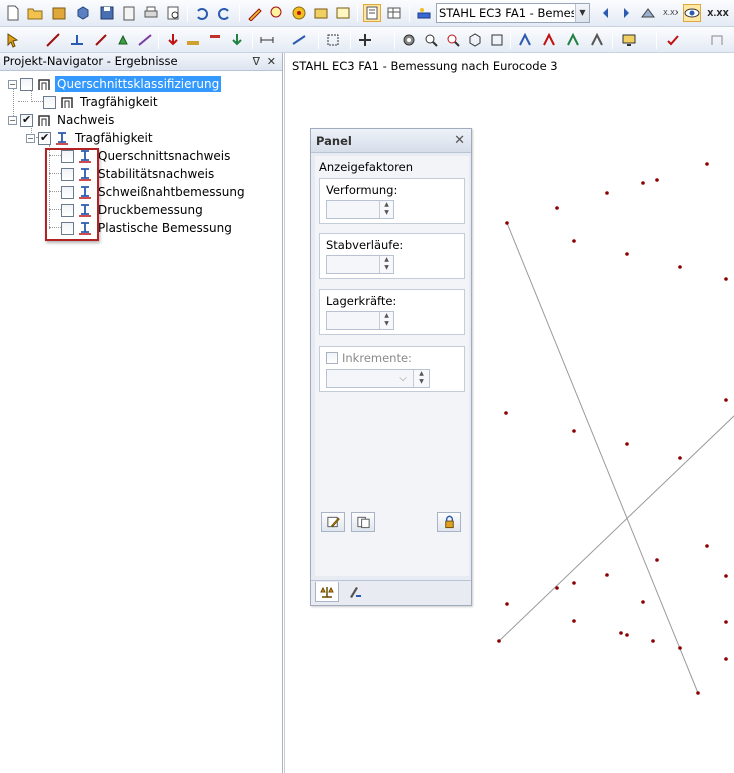 The width and height of the screenshot is (734, 773). I want to click on tree-node-querschnittsklassifizierung: − Querschnittsklassifizierung, so click(115, 84).